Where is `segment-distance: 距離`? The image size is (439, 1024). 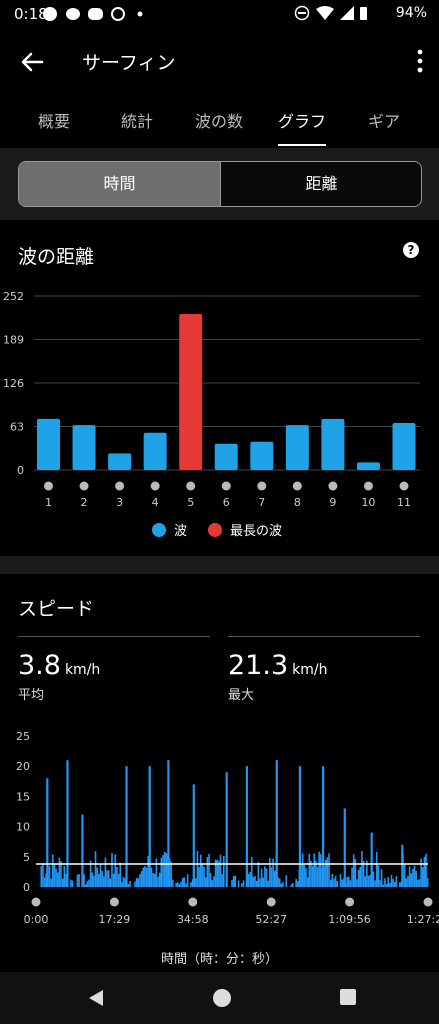
segment-distance: 距離 is located at coordinates (320, 184).